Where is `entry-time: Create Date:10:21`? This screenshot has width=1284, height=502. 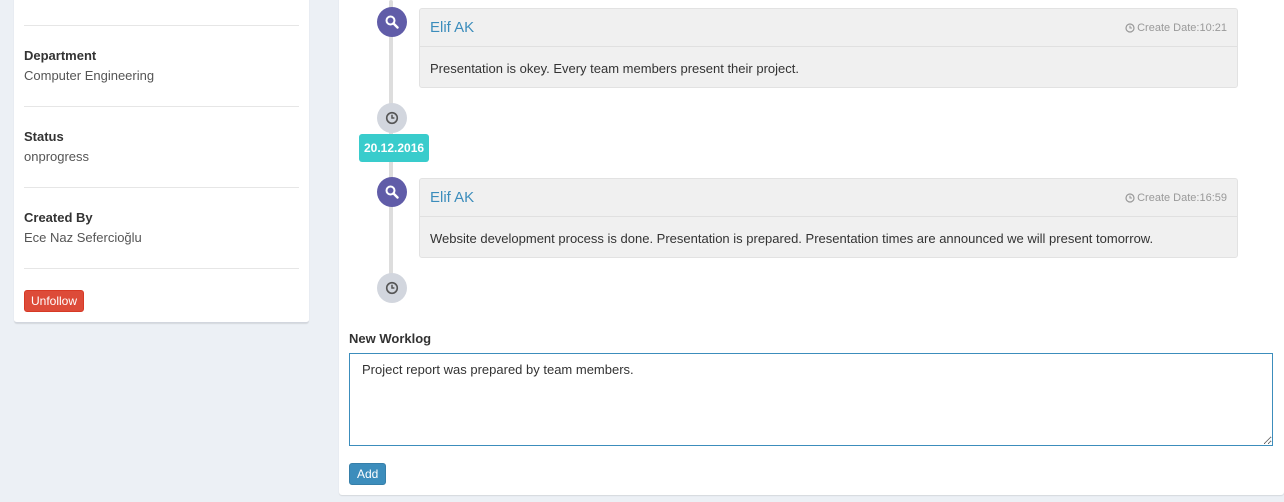 entry-time: Create Date:10:21 is located at coordinates (1176, 28).